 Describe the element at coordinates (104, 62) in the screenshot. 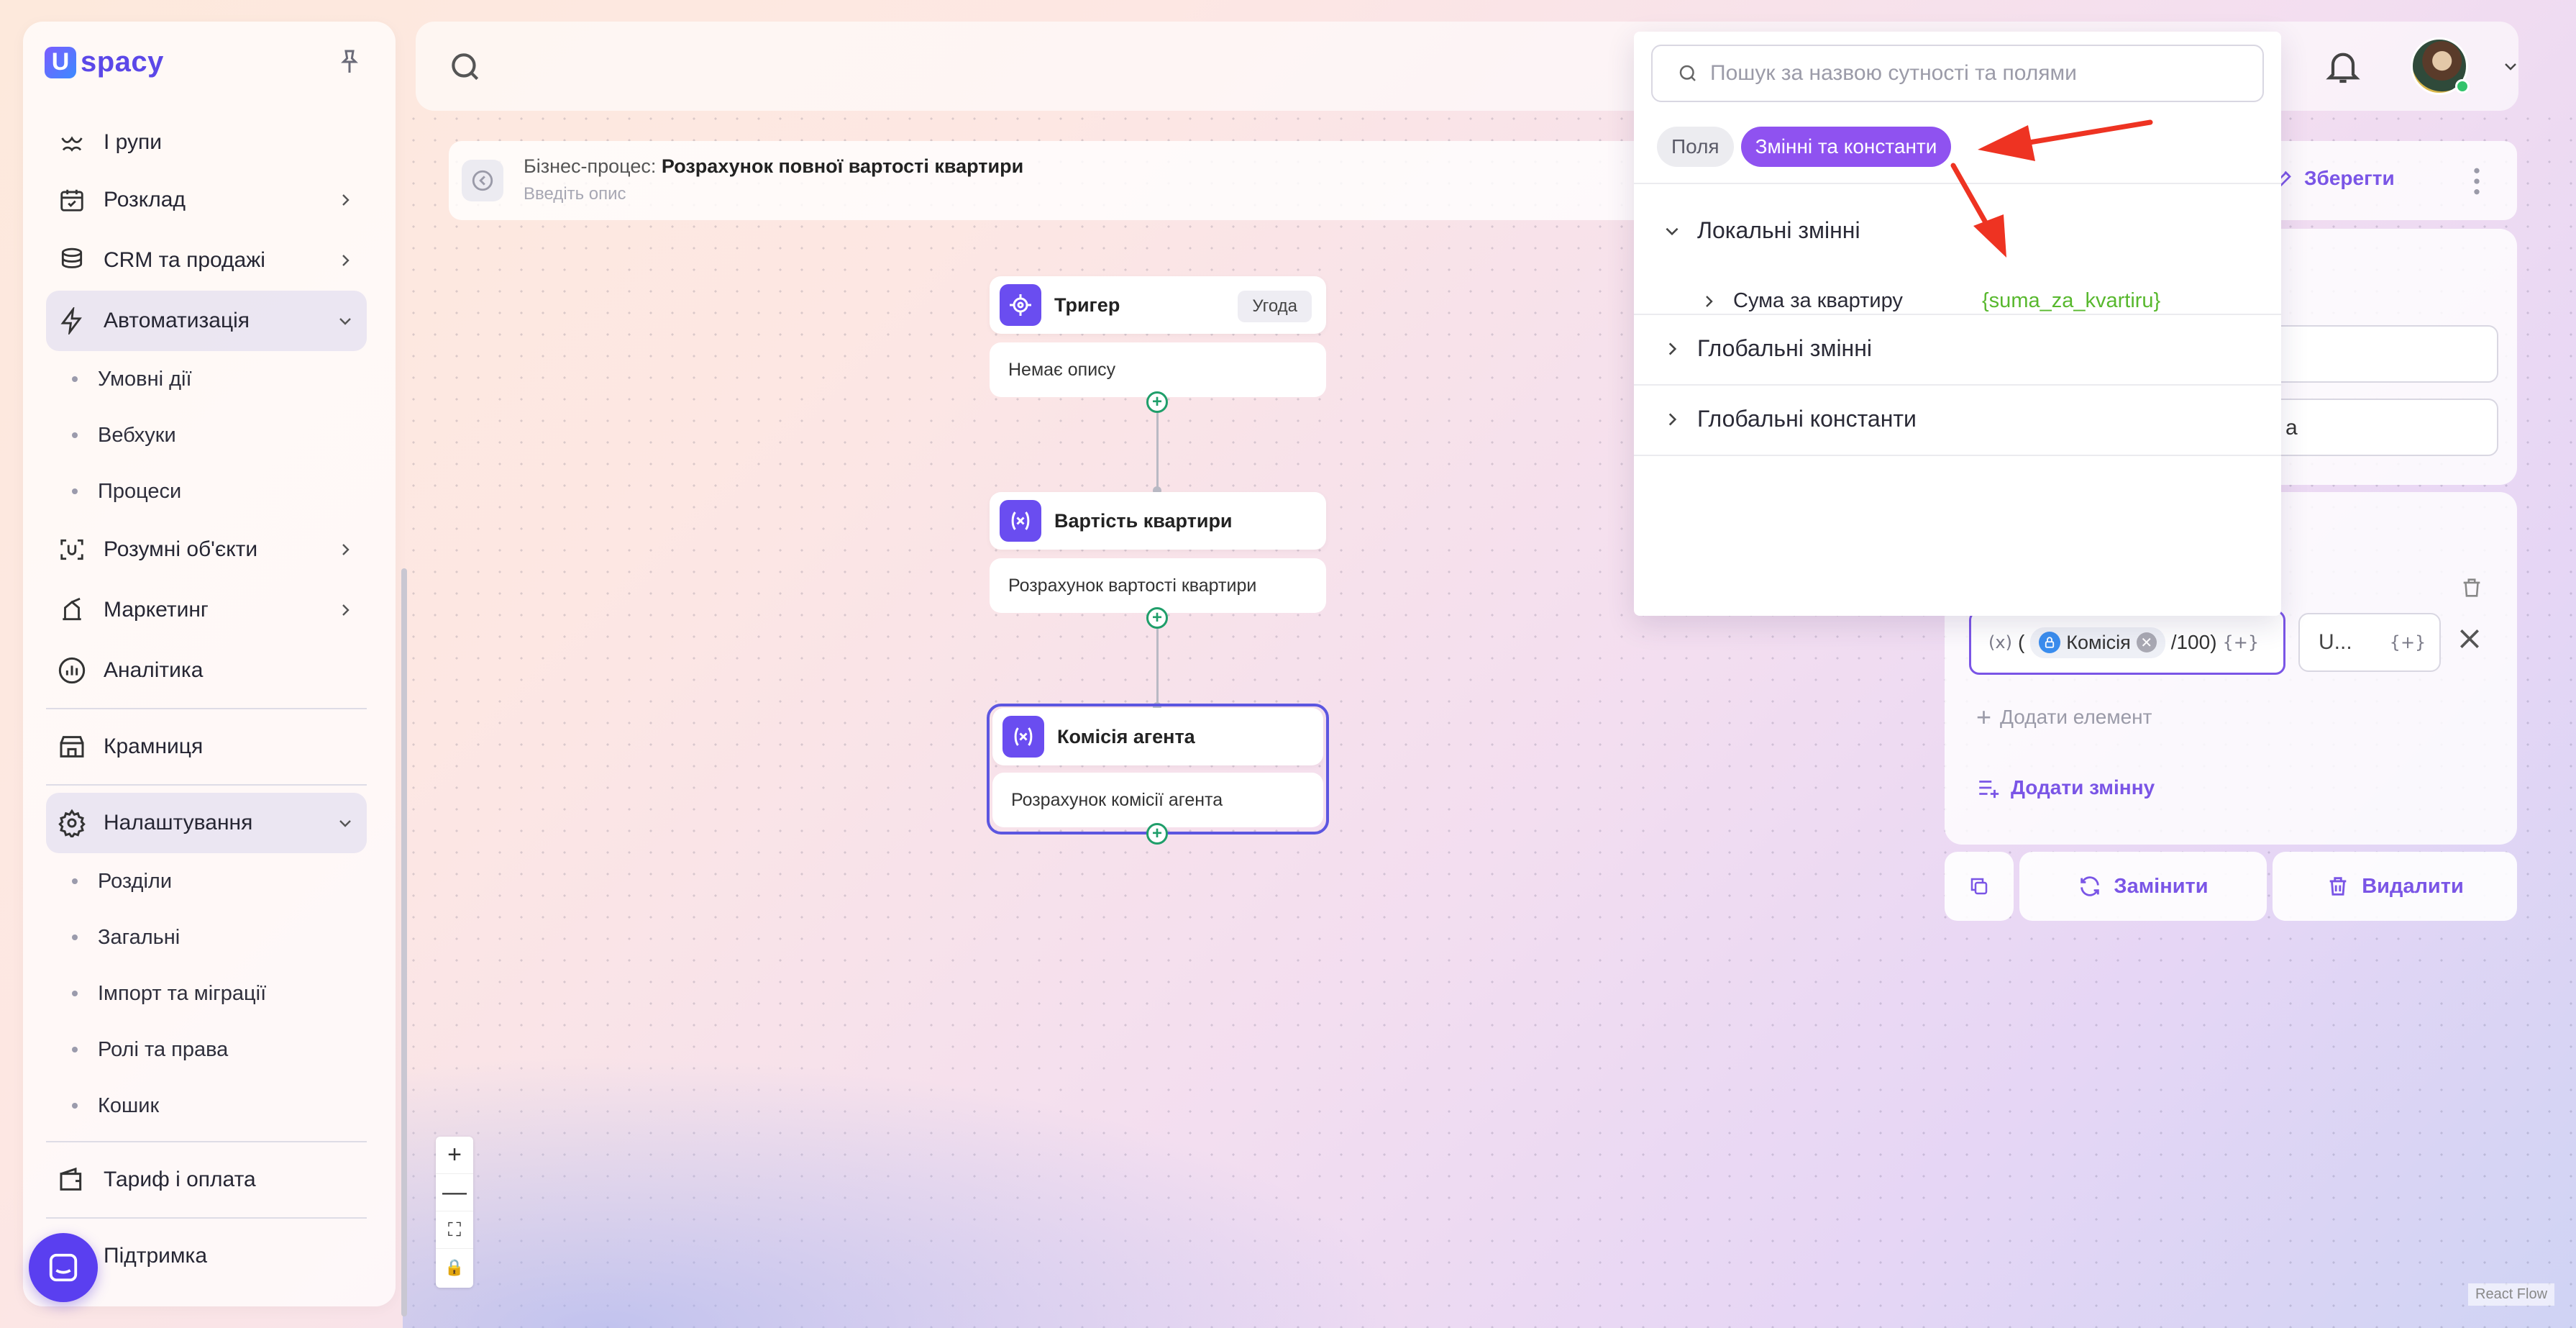

I see `logo: U spacy` at that location.